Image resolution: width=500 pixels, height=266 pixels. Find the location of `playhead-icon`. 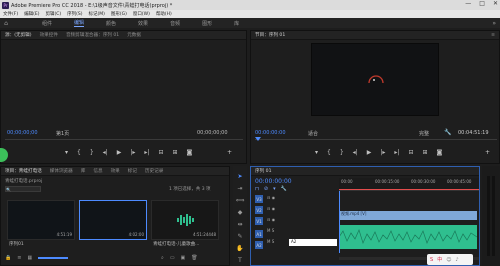

playhead-icon is located at coordinates (258, 139).